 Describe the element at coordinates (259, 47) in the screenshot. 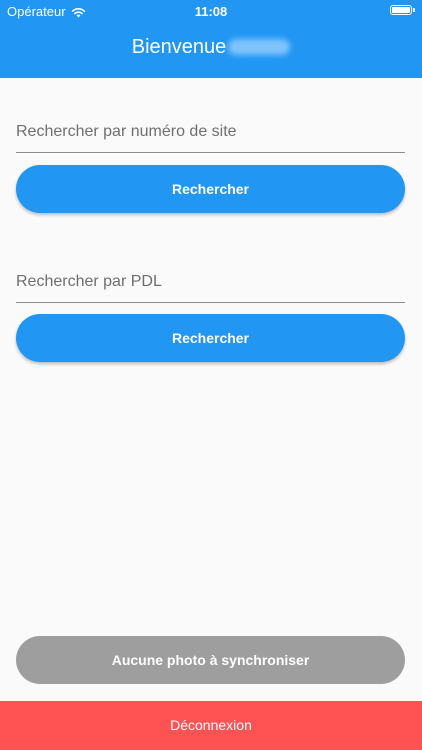

I see `user-name-redacted` at that location.